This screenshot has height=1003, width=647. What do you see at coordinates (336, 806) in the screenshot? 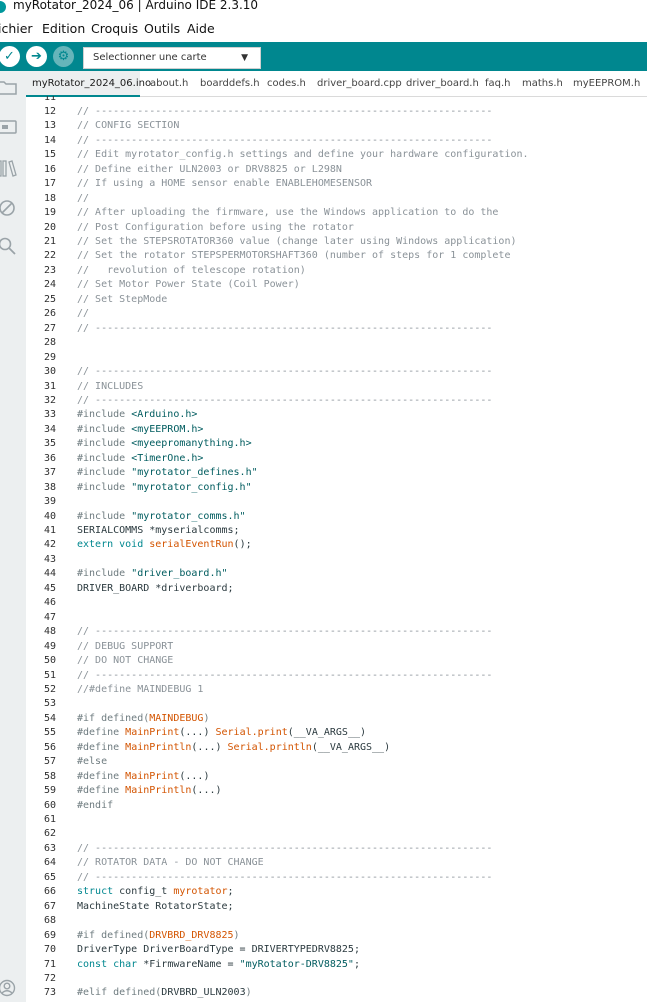
I see `code-line: 60 #endif` at bounding box center [336, 806].